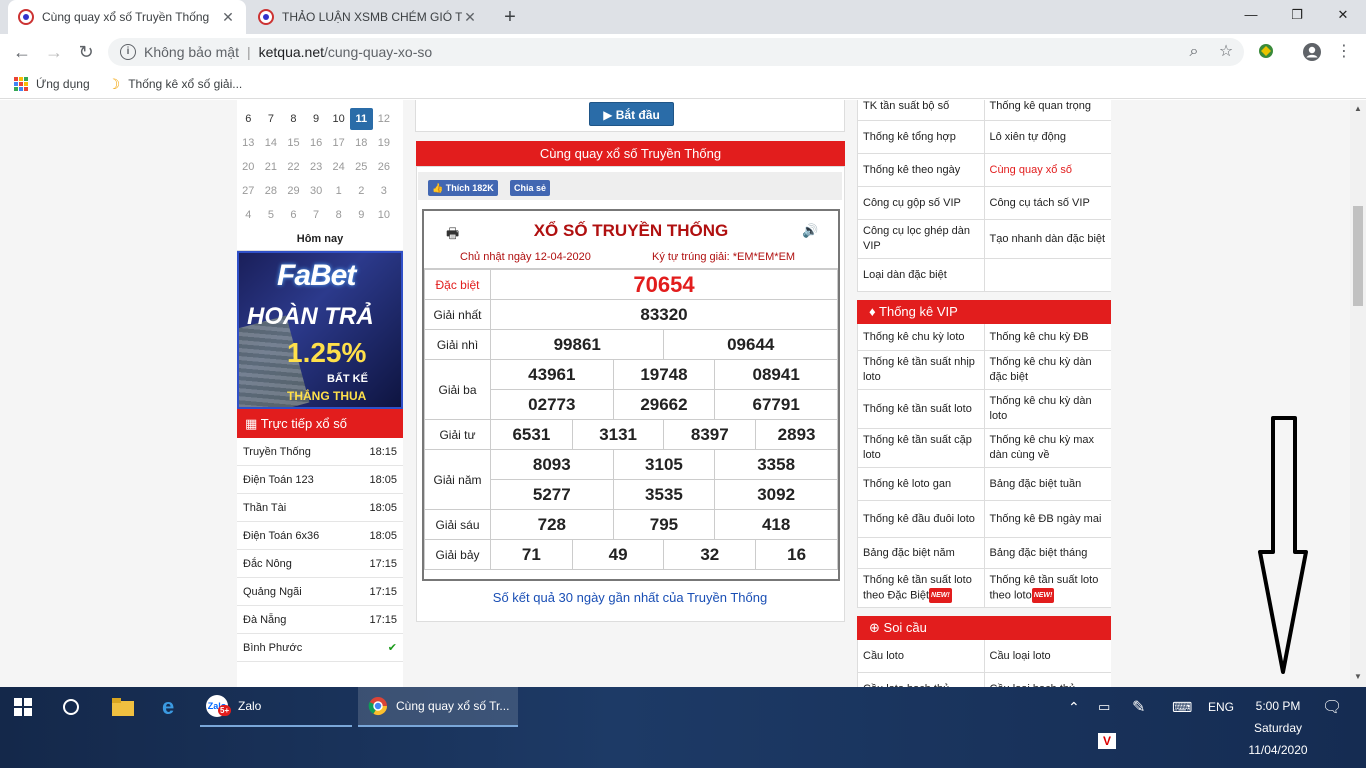  Describe the element at coordinates (1312, 52) in the screenshot. I see `profile-avatar-icon` at that location.